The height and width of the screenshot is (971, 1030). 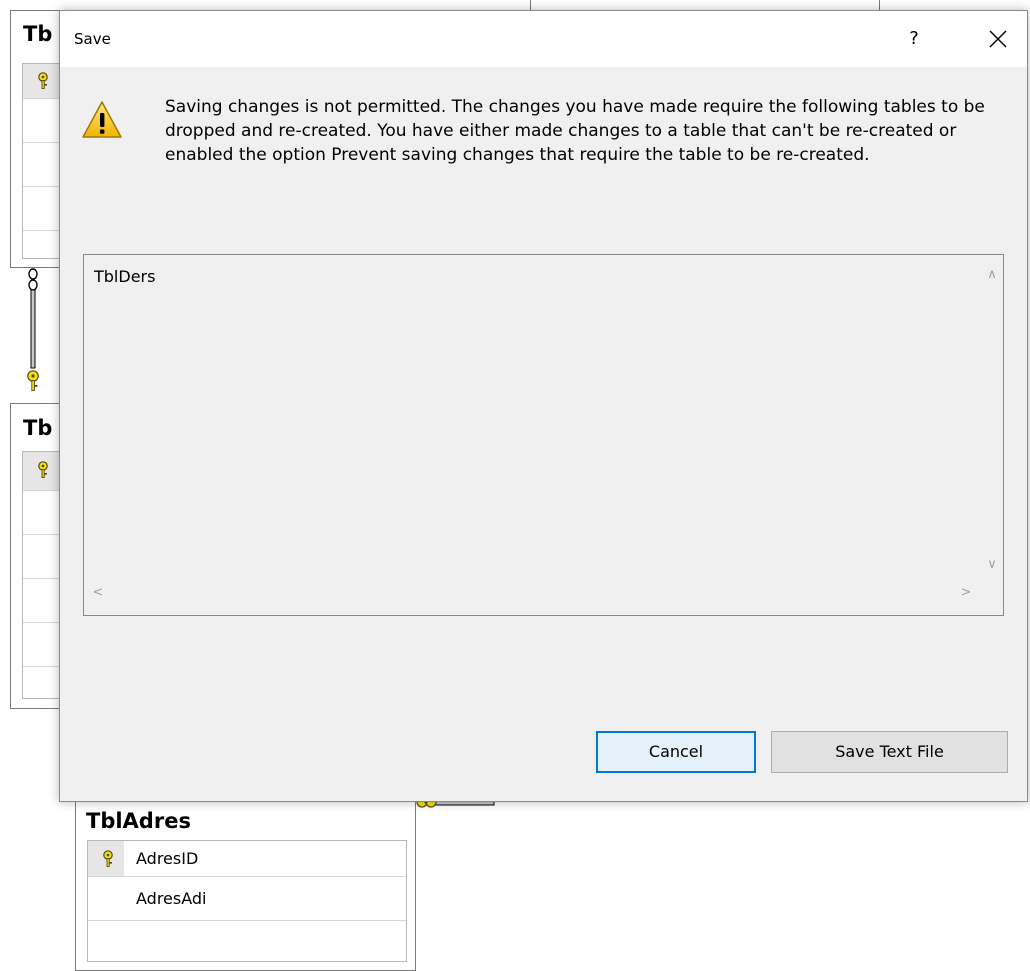 I want to click on table-row: AdresID, so click(x=247, y=859).